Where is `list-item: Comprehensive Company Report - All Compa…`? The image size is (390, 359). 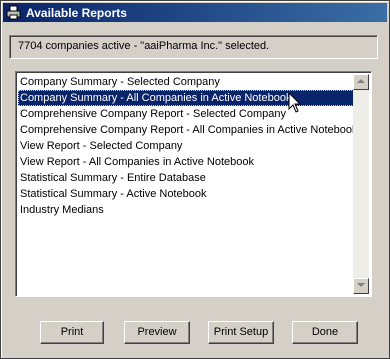
list-item: Comprehensive Company Report - All Compa… is located at coordinates (188, 130).